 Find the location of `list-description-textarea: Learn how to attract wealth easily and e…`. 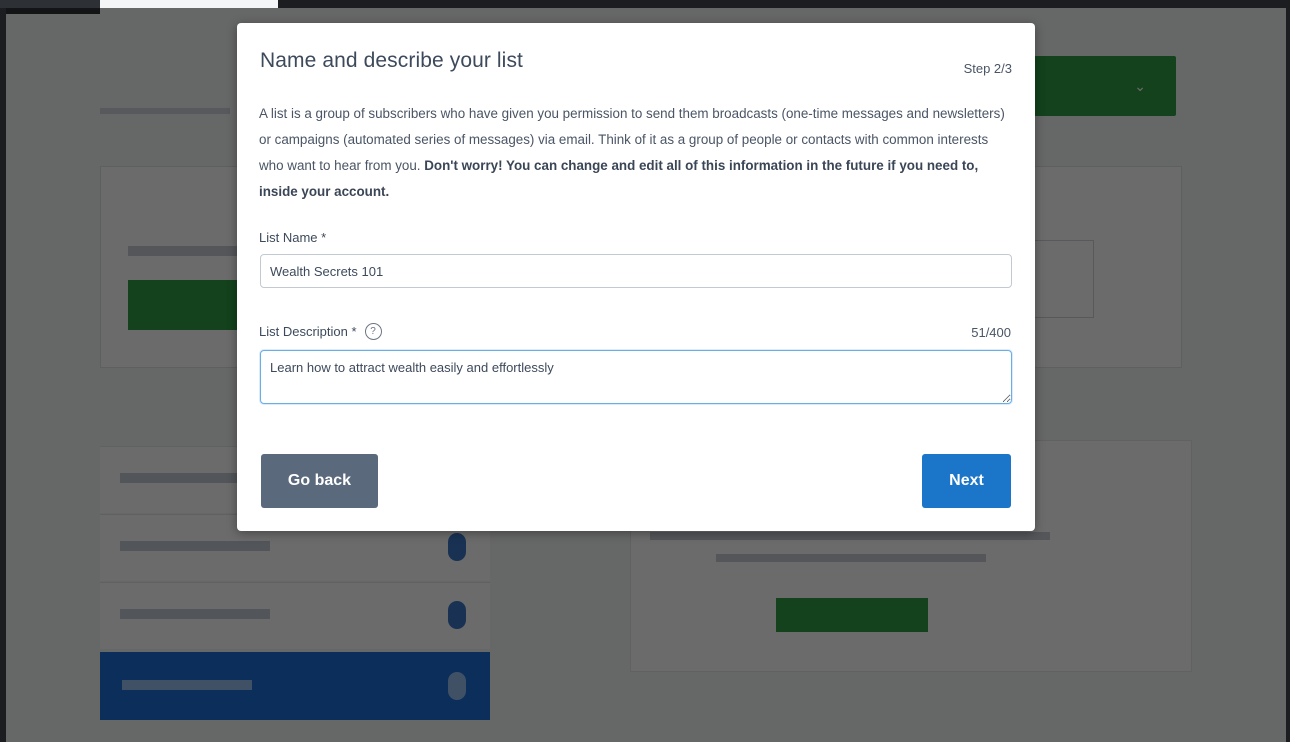

list-description-textarea: Learn how to attract wealth easily and e… is located at coordinates (636, 377).